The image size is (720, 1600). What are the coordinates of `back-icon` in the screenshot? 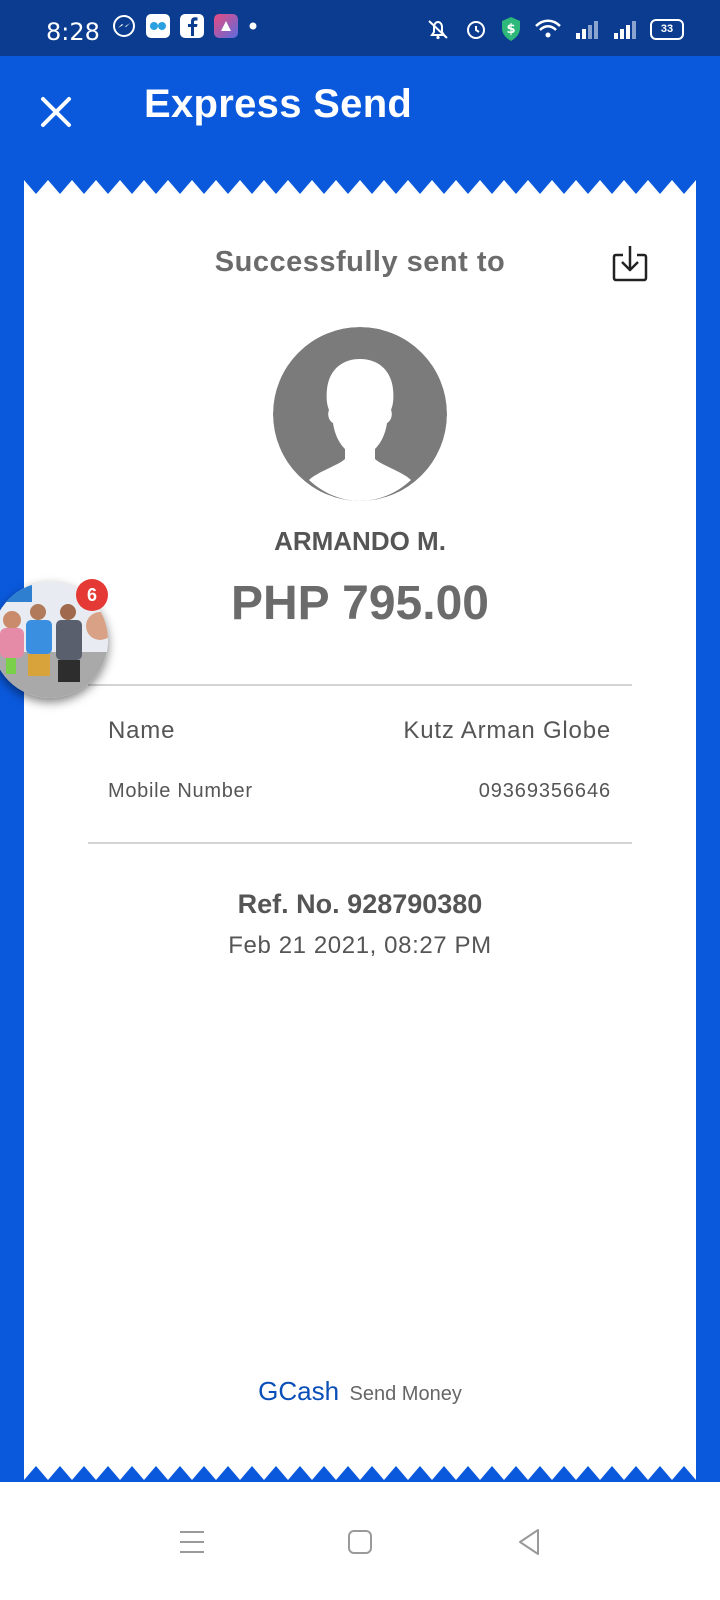 It's located at (529, 1542).